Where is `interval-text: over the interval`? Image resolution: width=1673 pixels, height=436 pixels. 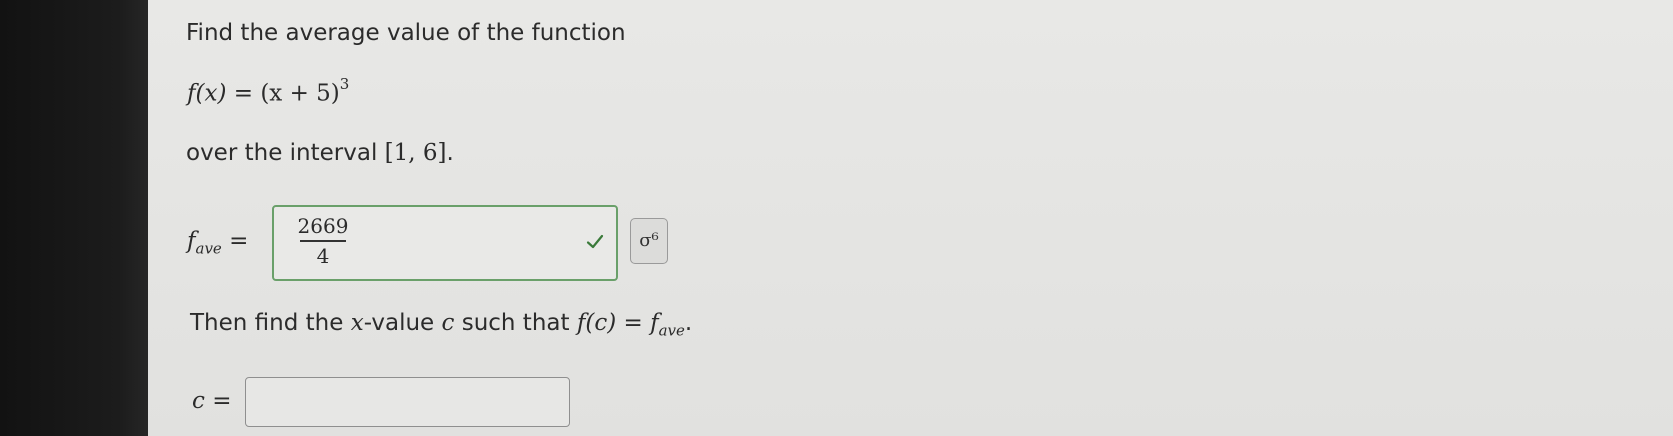 interval-text: over the interval is located at coordinates (285, 153).